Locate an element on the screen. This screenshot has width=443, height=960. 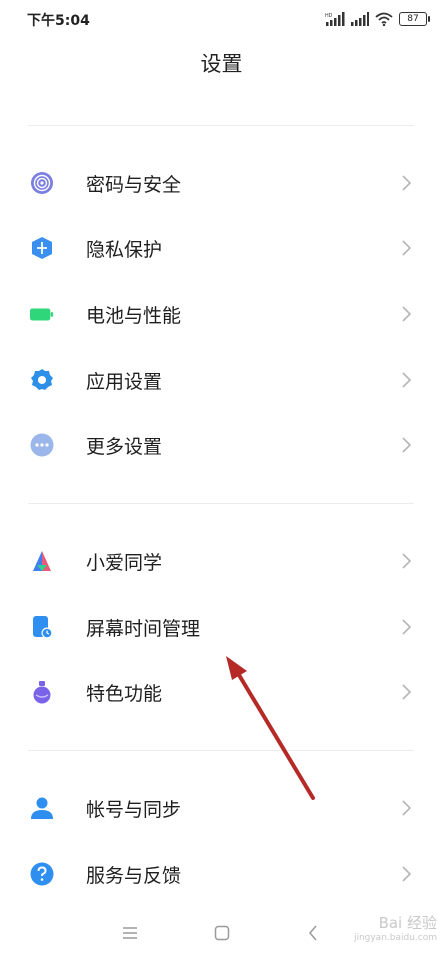
settings-item-label: 电池与性能 is located at coordinates (134, 316).